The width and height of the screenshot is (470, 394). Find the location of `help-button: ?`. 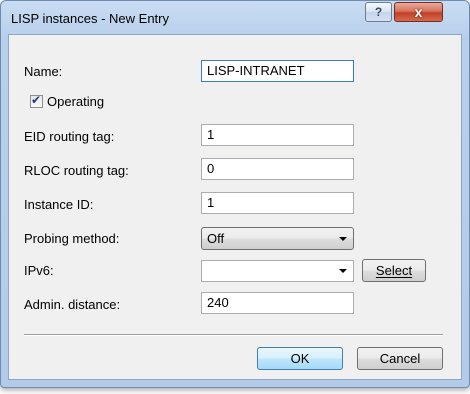

help-button: ? is located at coordinates (378, 12).